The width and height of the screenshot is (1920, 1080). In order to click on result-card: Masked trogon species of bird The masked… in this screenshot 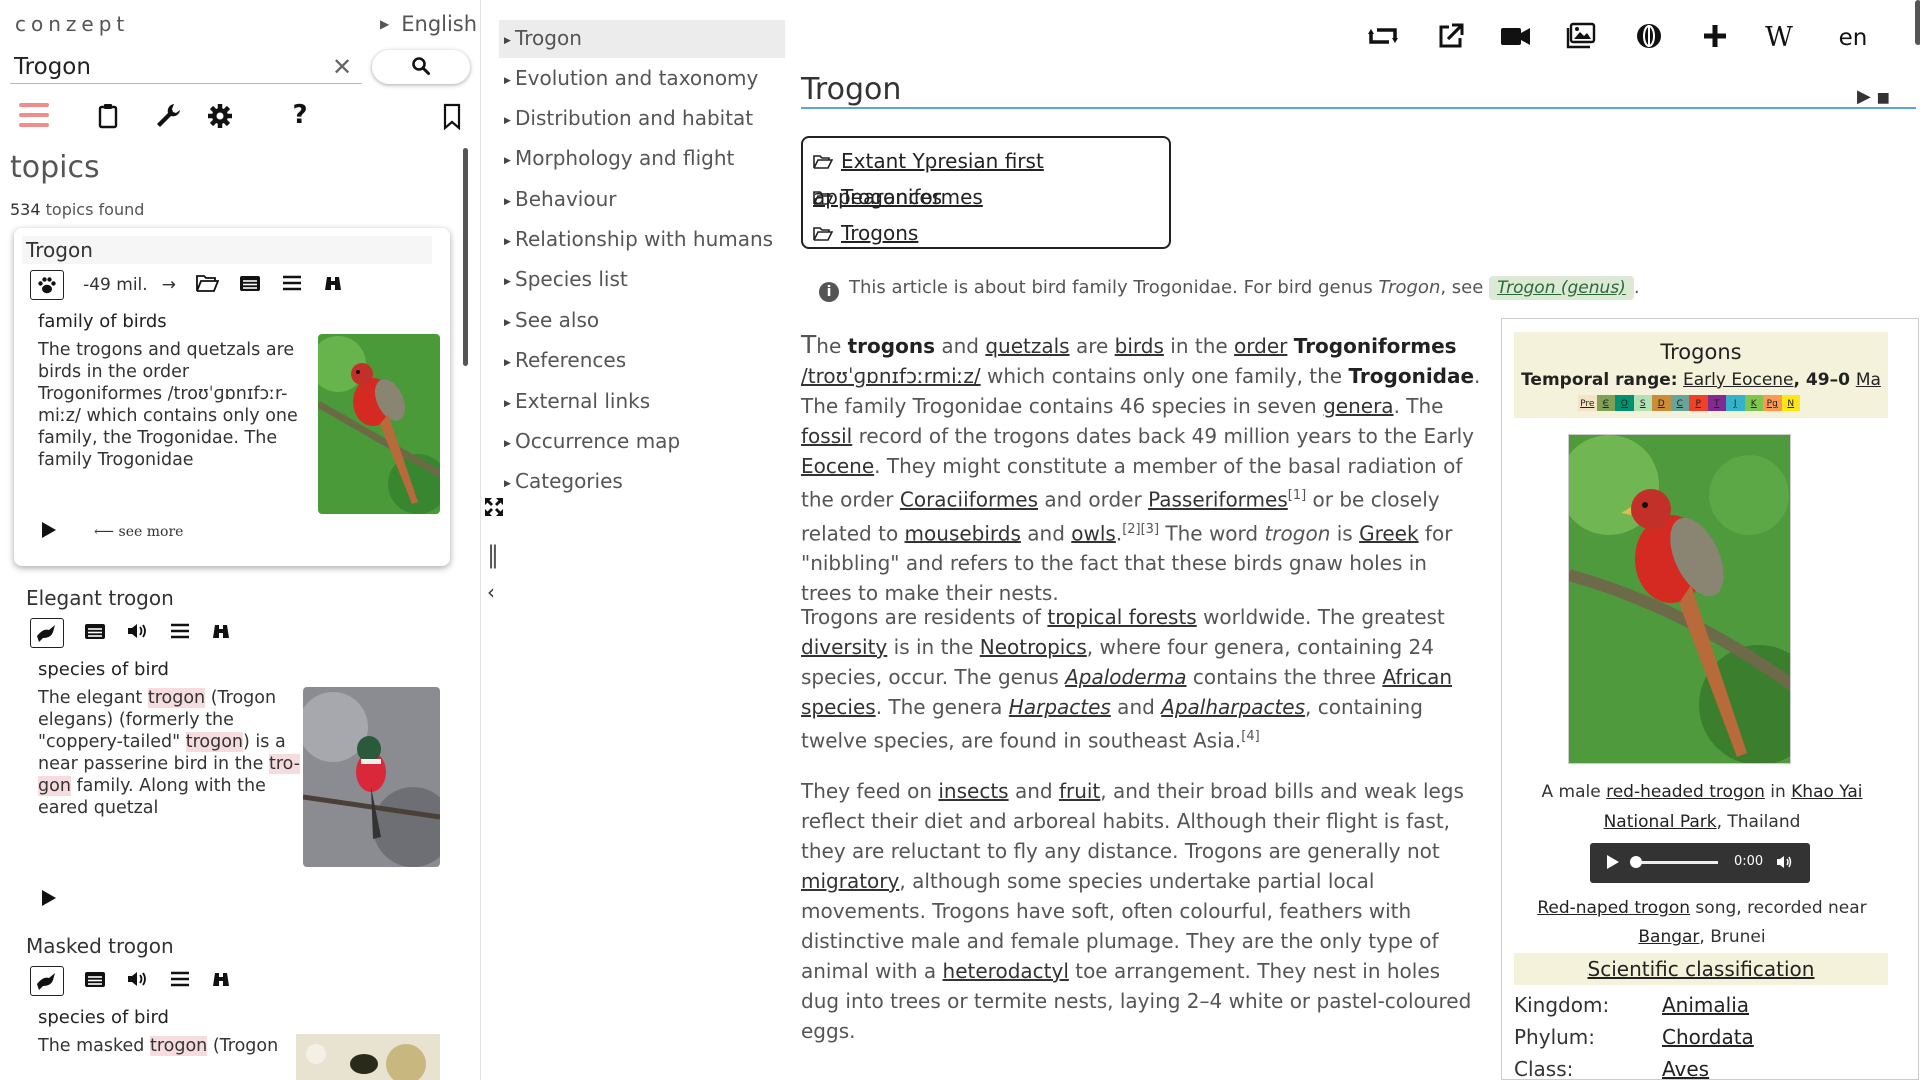, I will do `click(232, 1002)`.